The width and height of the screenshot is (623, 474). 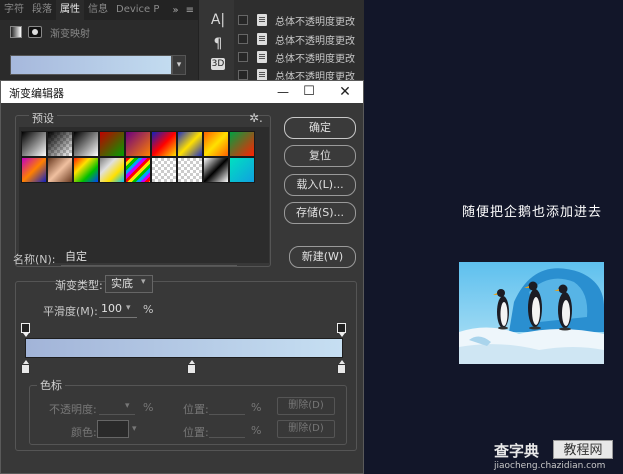 I want to click on opacity-location-input, so click(x=227, y=406).